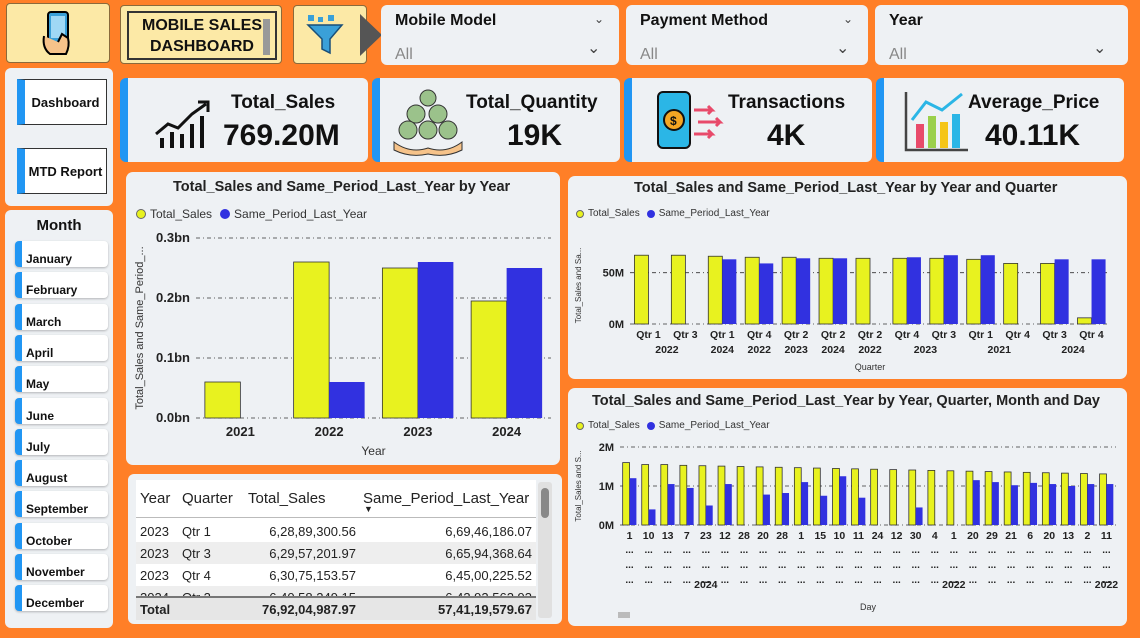 The image size is (1140, 638). Describe the element at coordinates (61, 504) in the screenshot. I see `month-item-september: September` at that location.